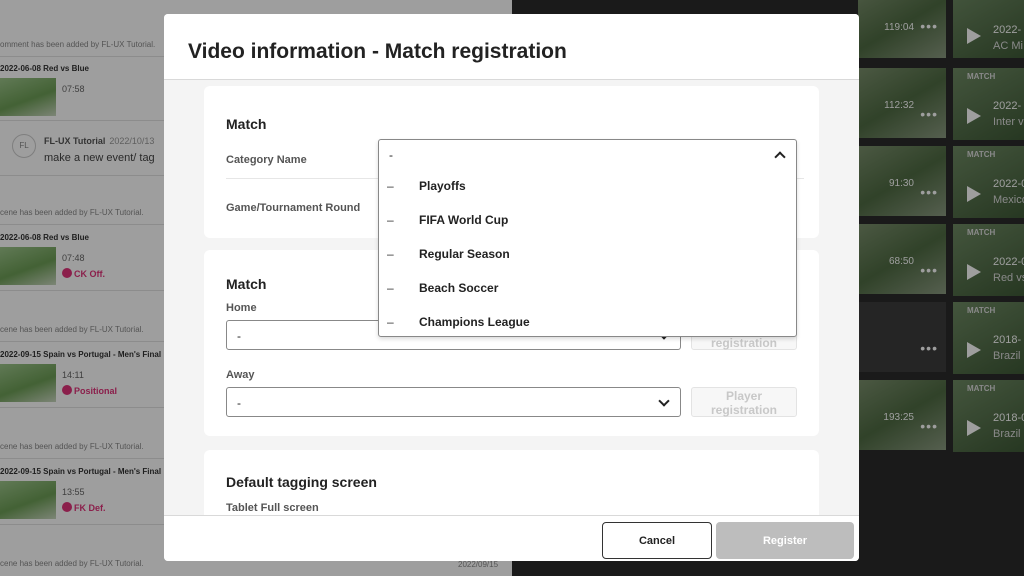 The height and width of the screenshot is (576, 1024). Describe the element at coordinates (391, 155) in the screenshot. I see `category-name-value: -` at that location.